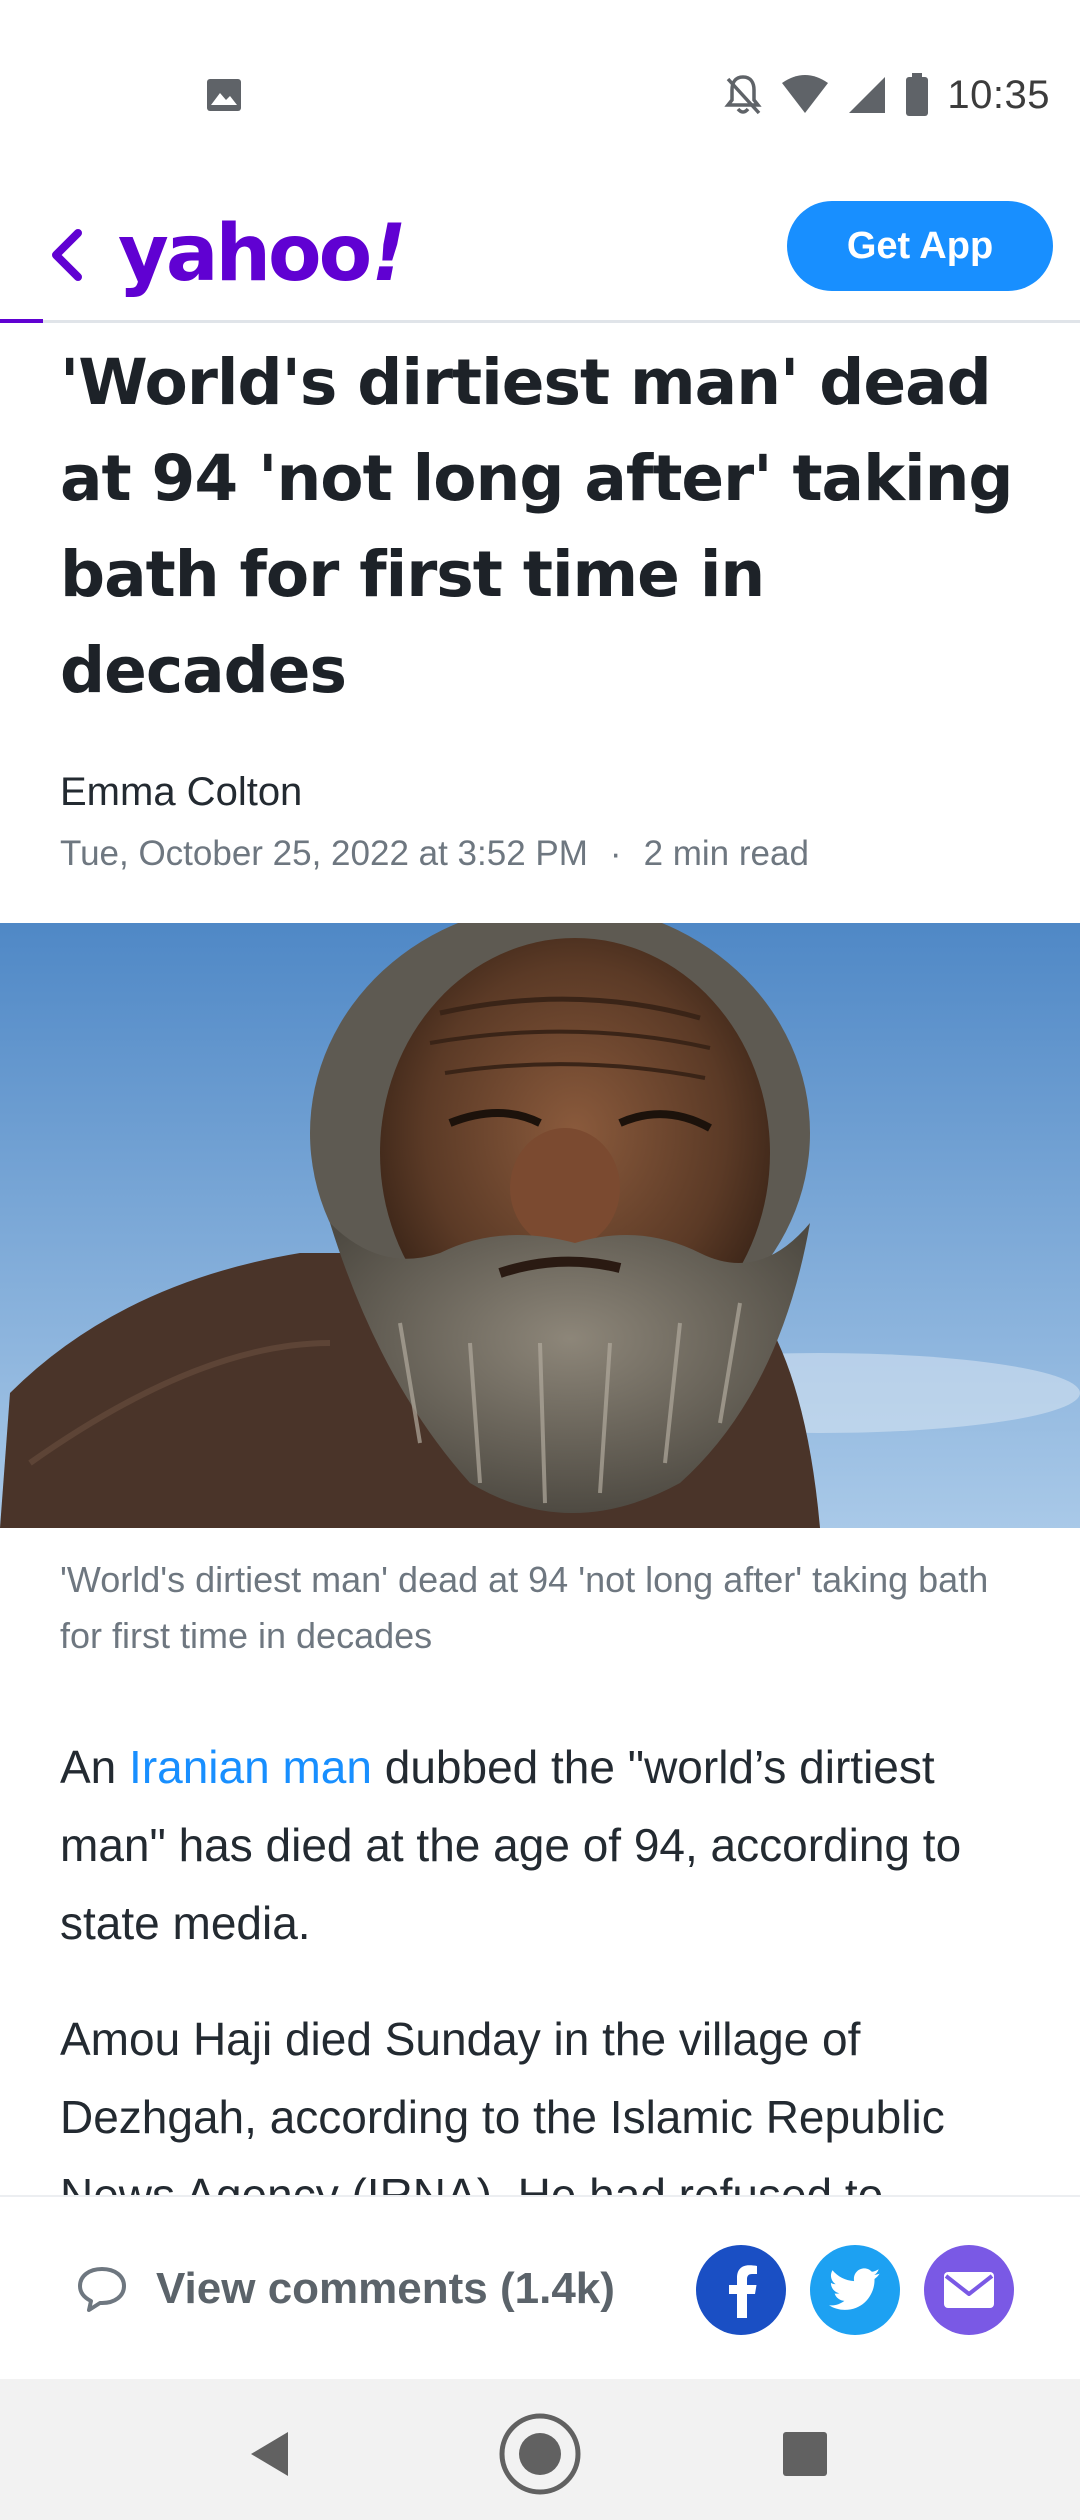 The width and height of the screenshot is (1080, 2520). Describe the element at coordinates (805, 94) in the screenshot. I see `wifi-icon` at that location.